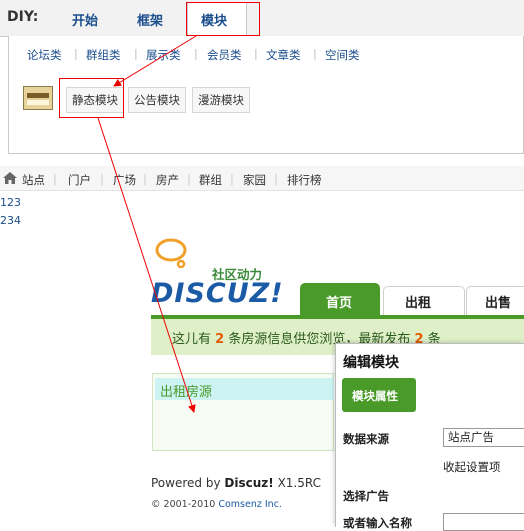 The height and width of the screenshot is (531, 524). What do you see at coordinates (124, 180) in the screenshot?
I see `nav-plaza: 广场` at bounding box center [124, 180].